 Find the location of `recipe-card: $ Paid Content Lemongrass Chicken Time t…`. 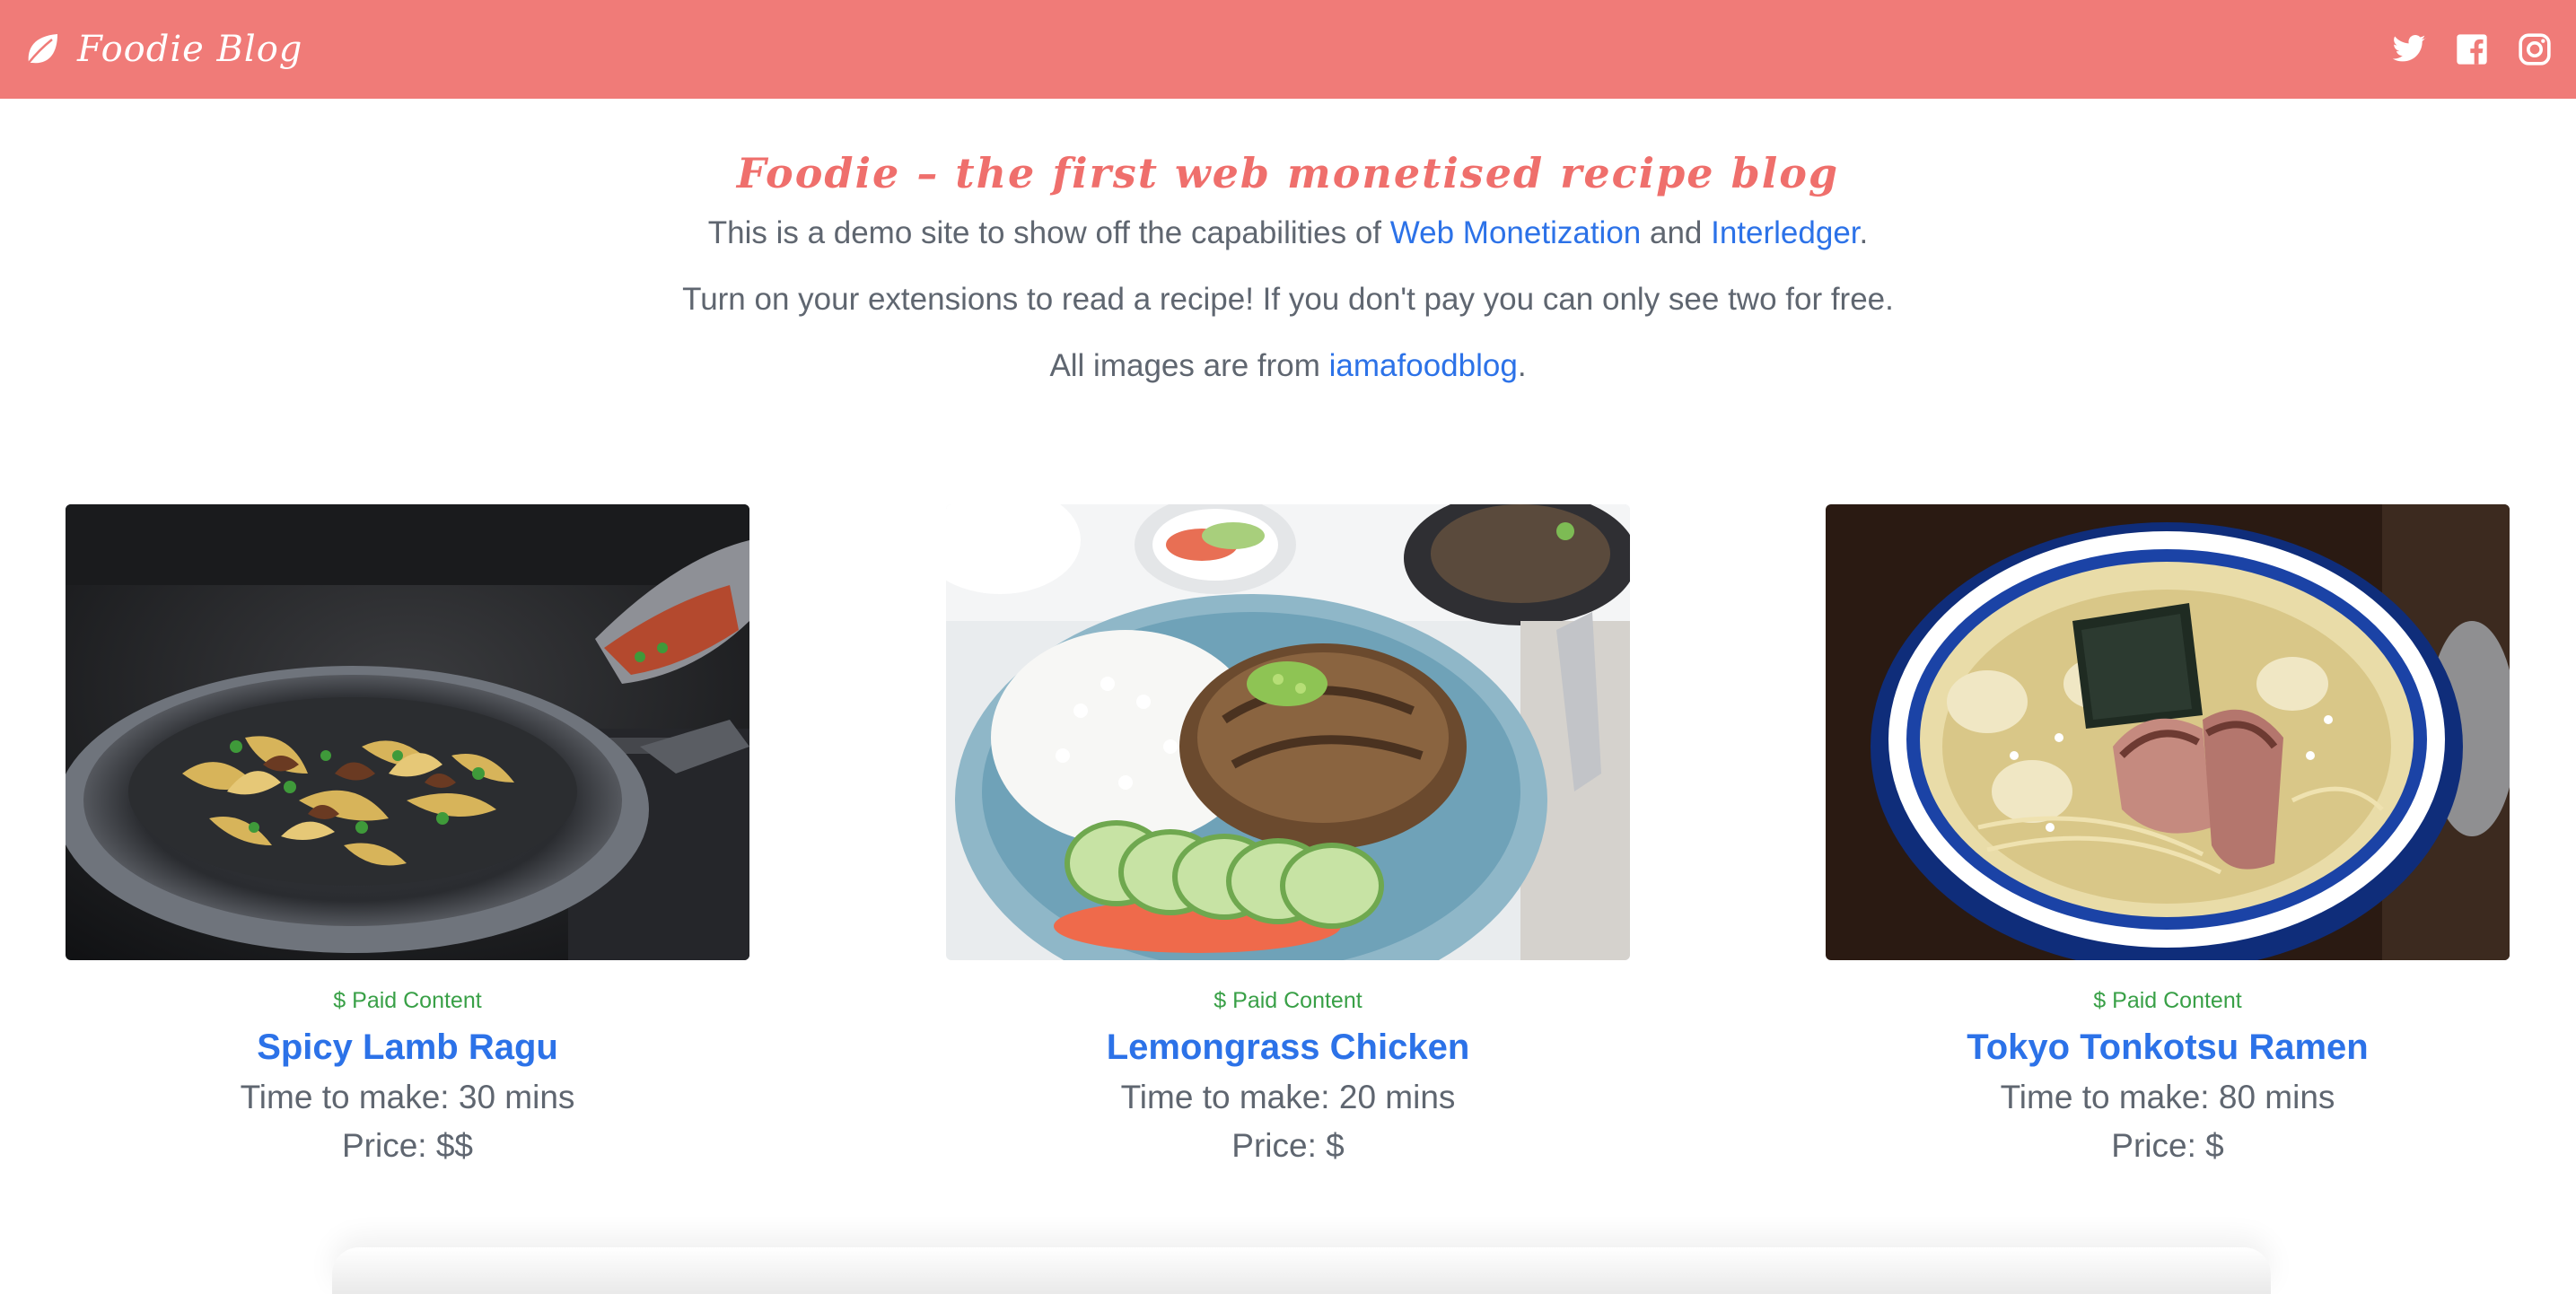

recipe-card: $ Paid Content Lemongrass Chicken Time t… is located at coordinates (1288, 837).